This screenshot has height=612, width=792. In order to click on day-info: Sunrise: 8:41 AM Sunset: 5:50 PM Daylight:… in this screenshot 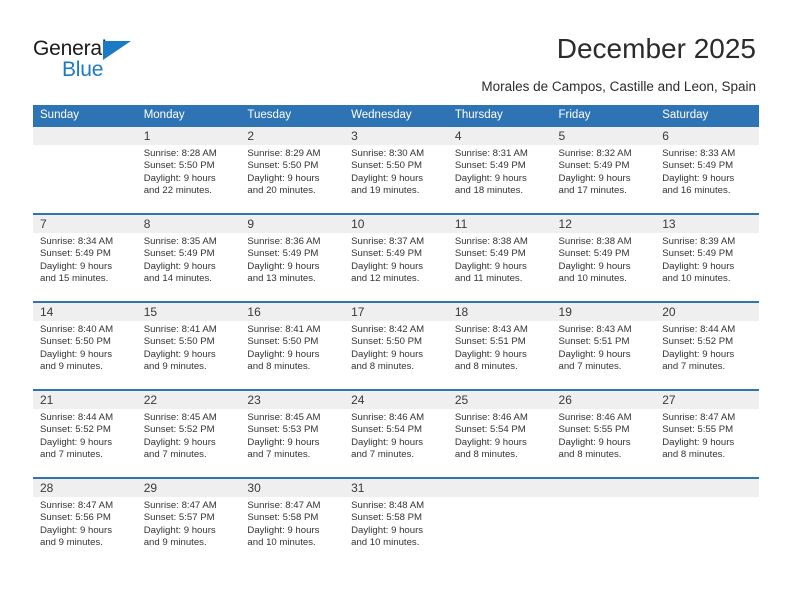, I will do `click(292, 347)`.